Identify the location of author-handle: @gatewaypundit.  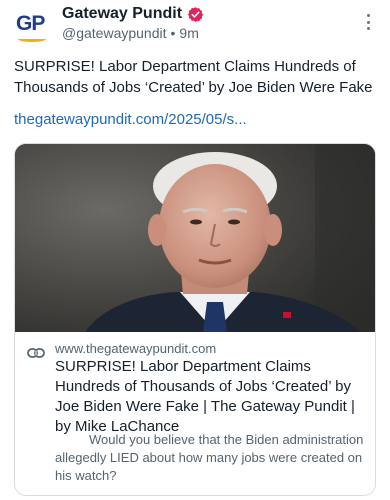
(114, 33).